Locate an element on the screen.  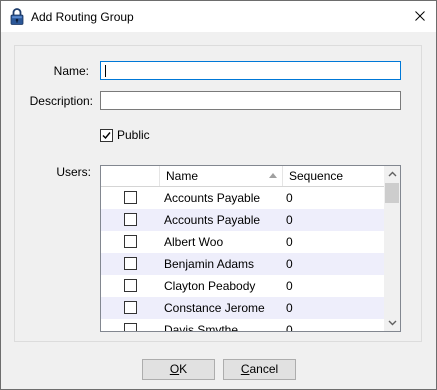
public-checkbox-box is located at coordinates (106, 135).